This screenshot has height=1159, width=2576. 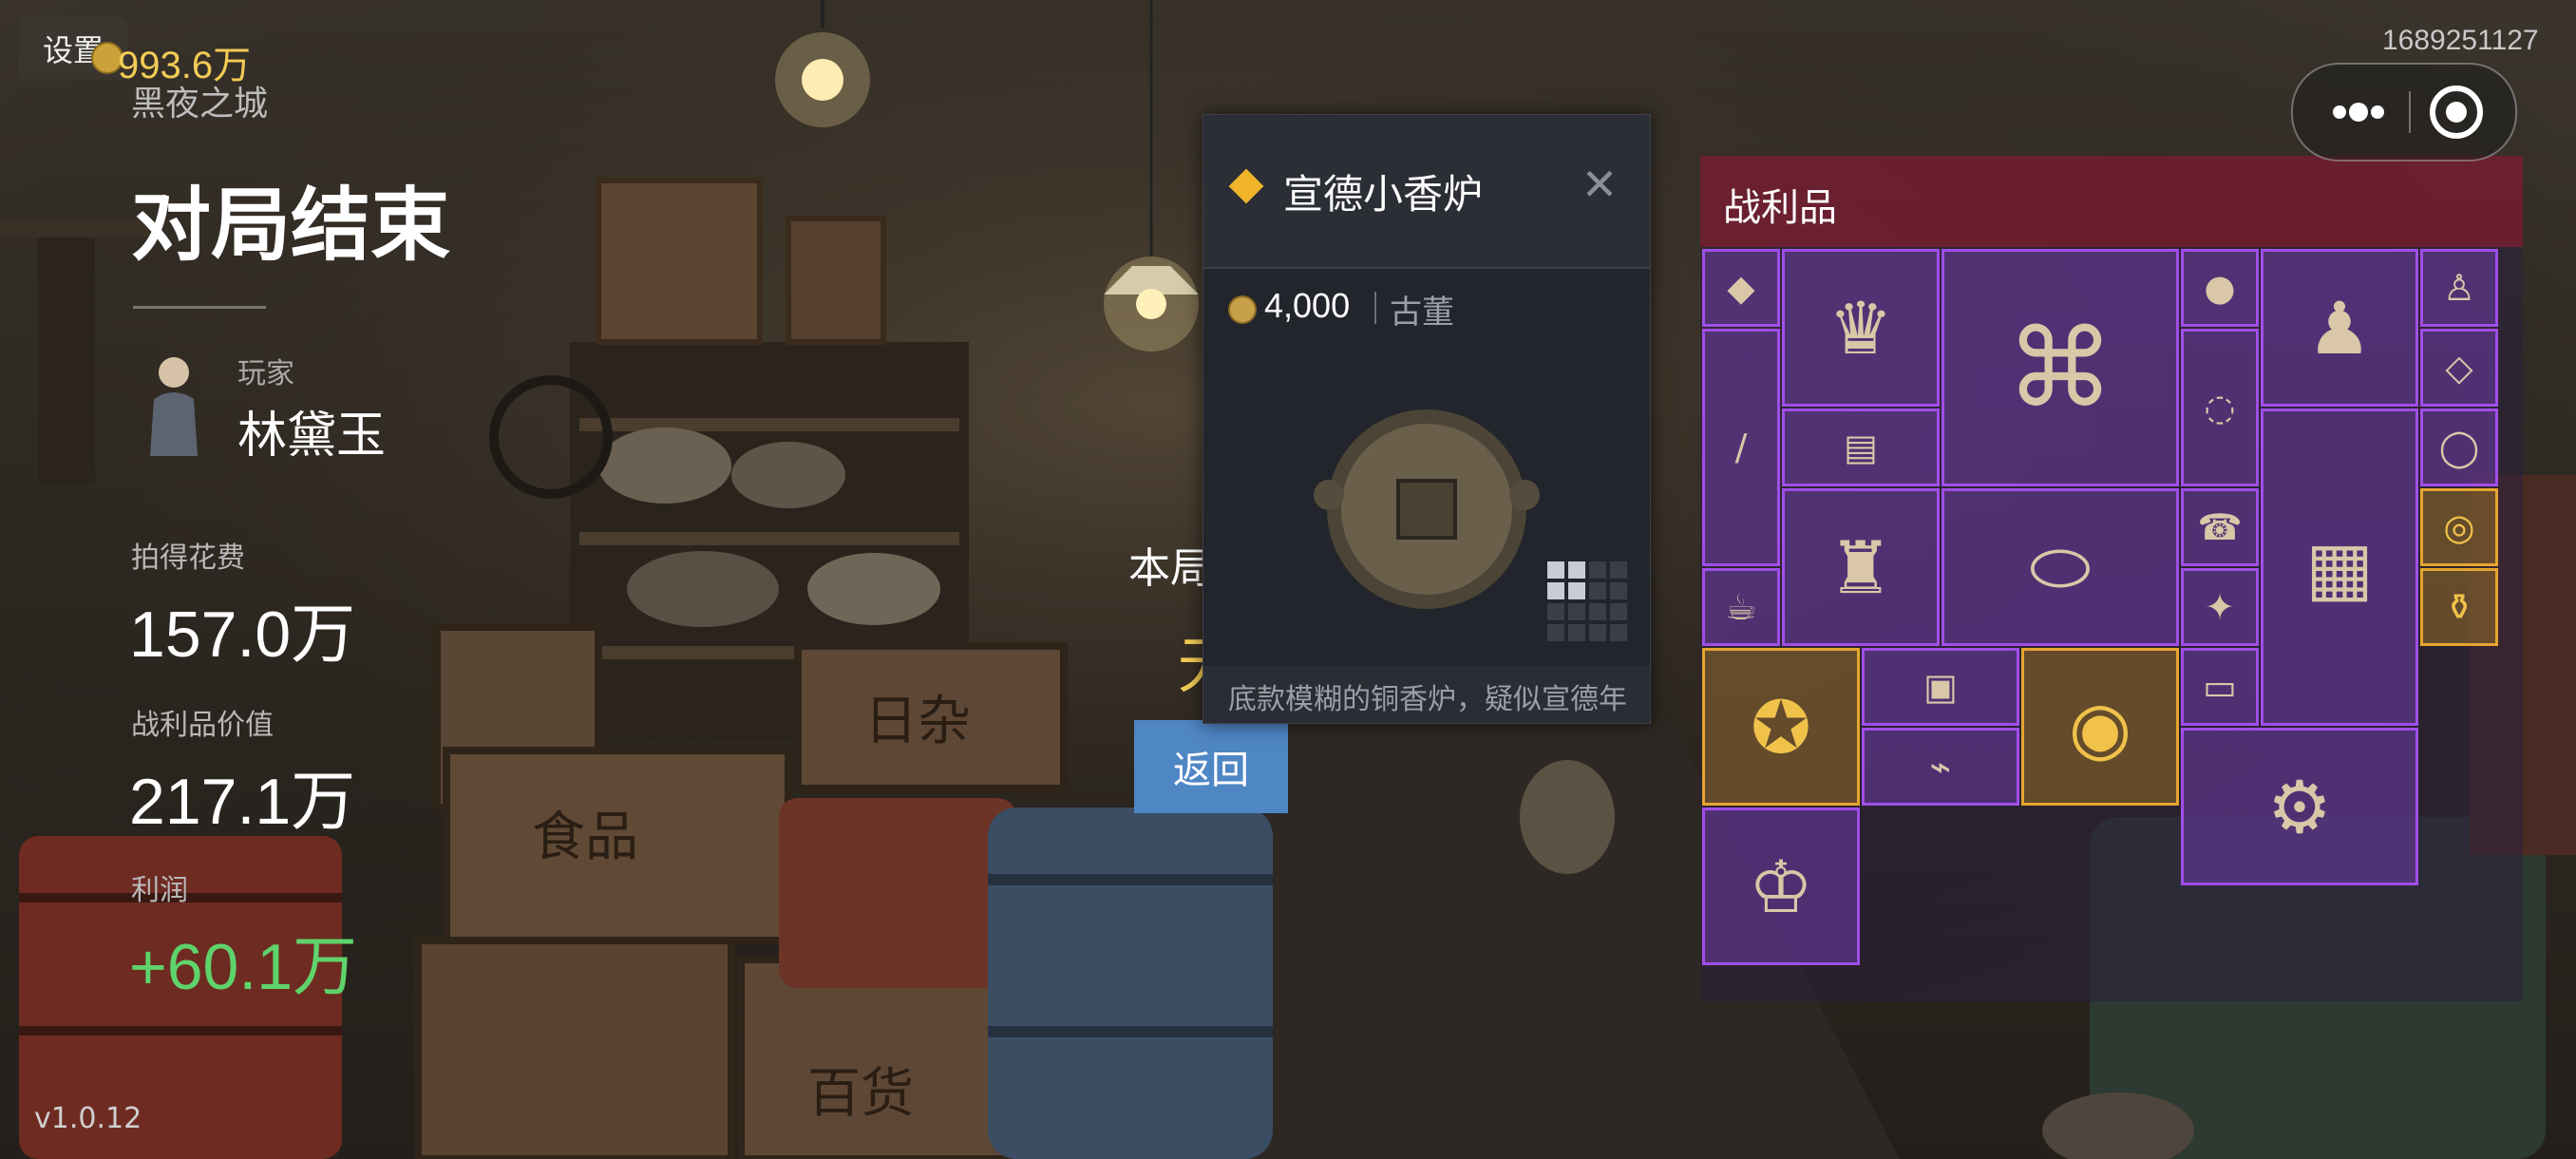 I want to click on profit-label: 利润, so click(x=159, y=890).